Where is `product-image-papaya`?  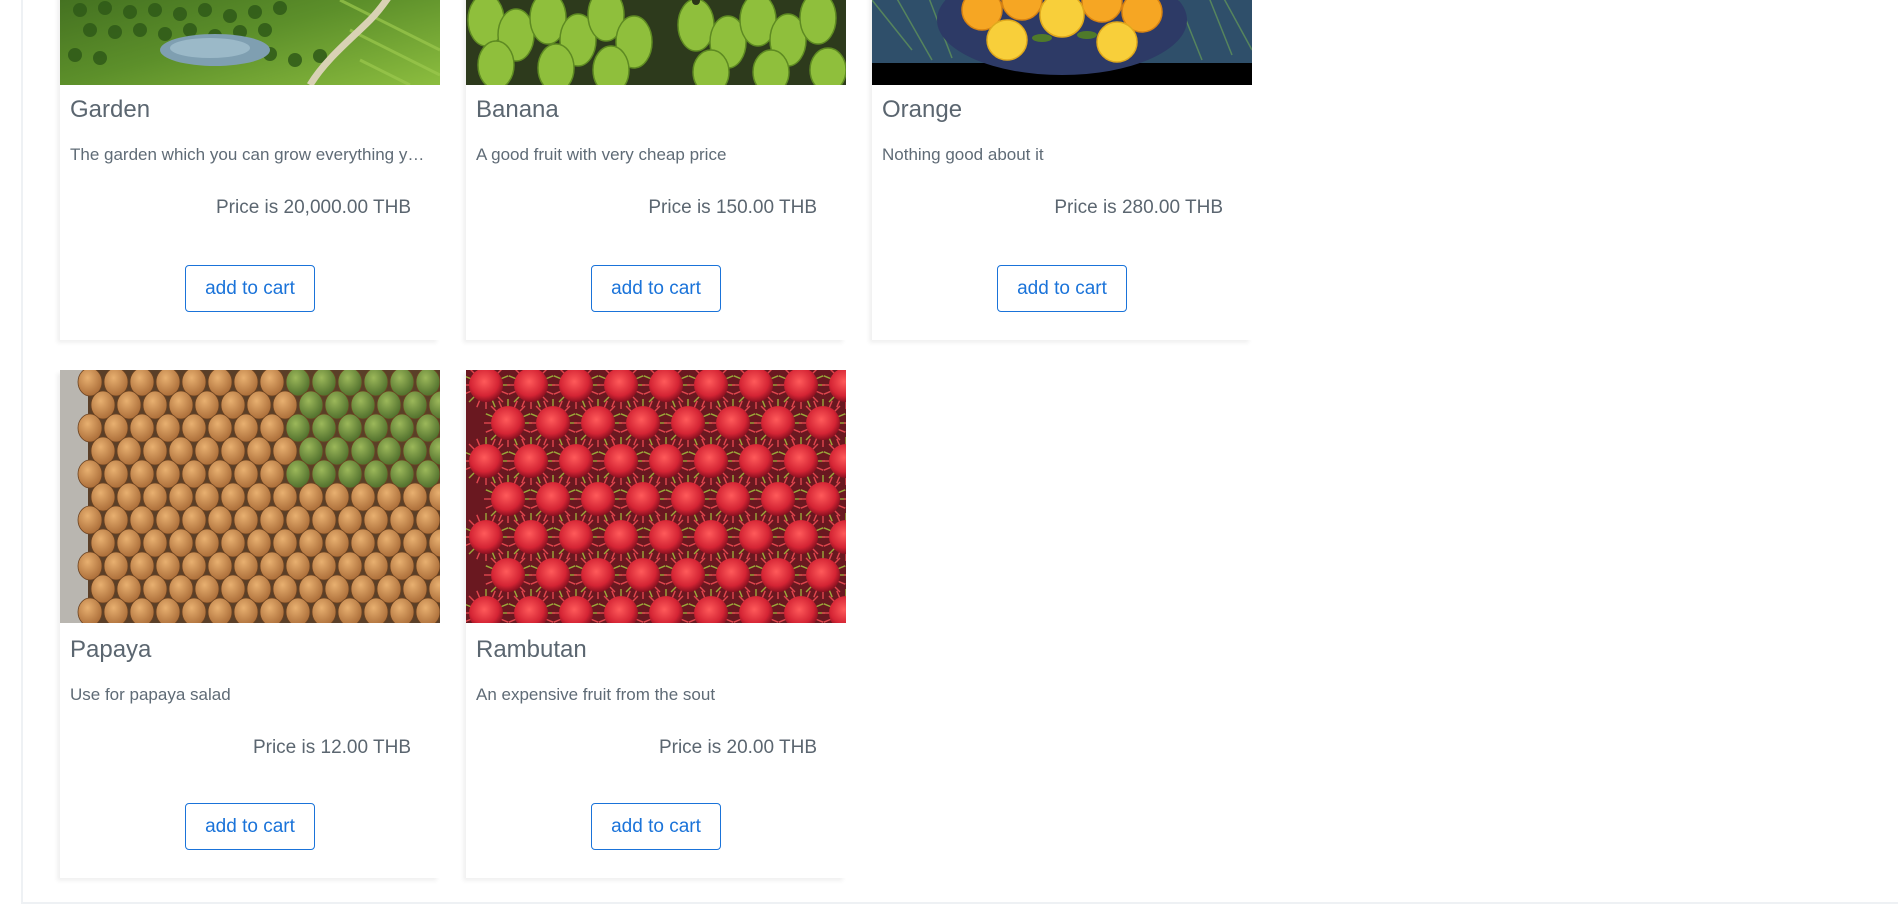
product-image-papaya is located at coordinates (250, 496).